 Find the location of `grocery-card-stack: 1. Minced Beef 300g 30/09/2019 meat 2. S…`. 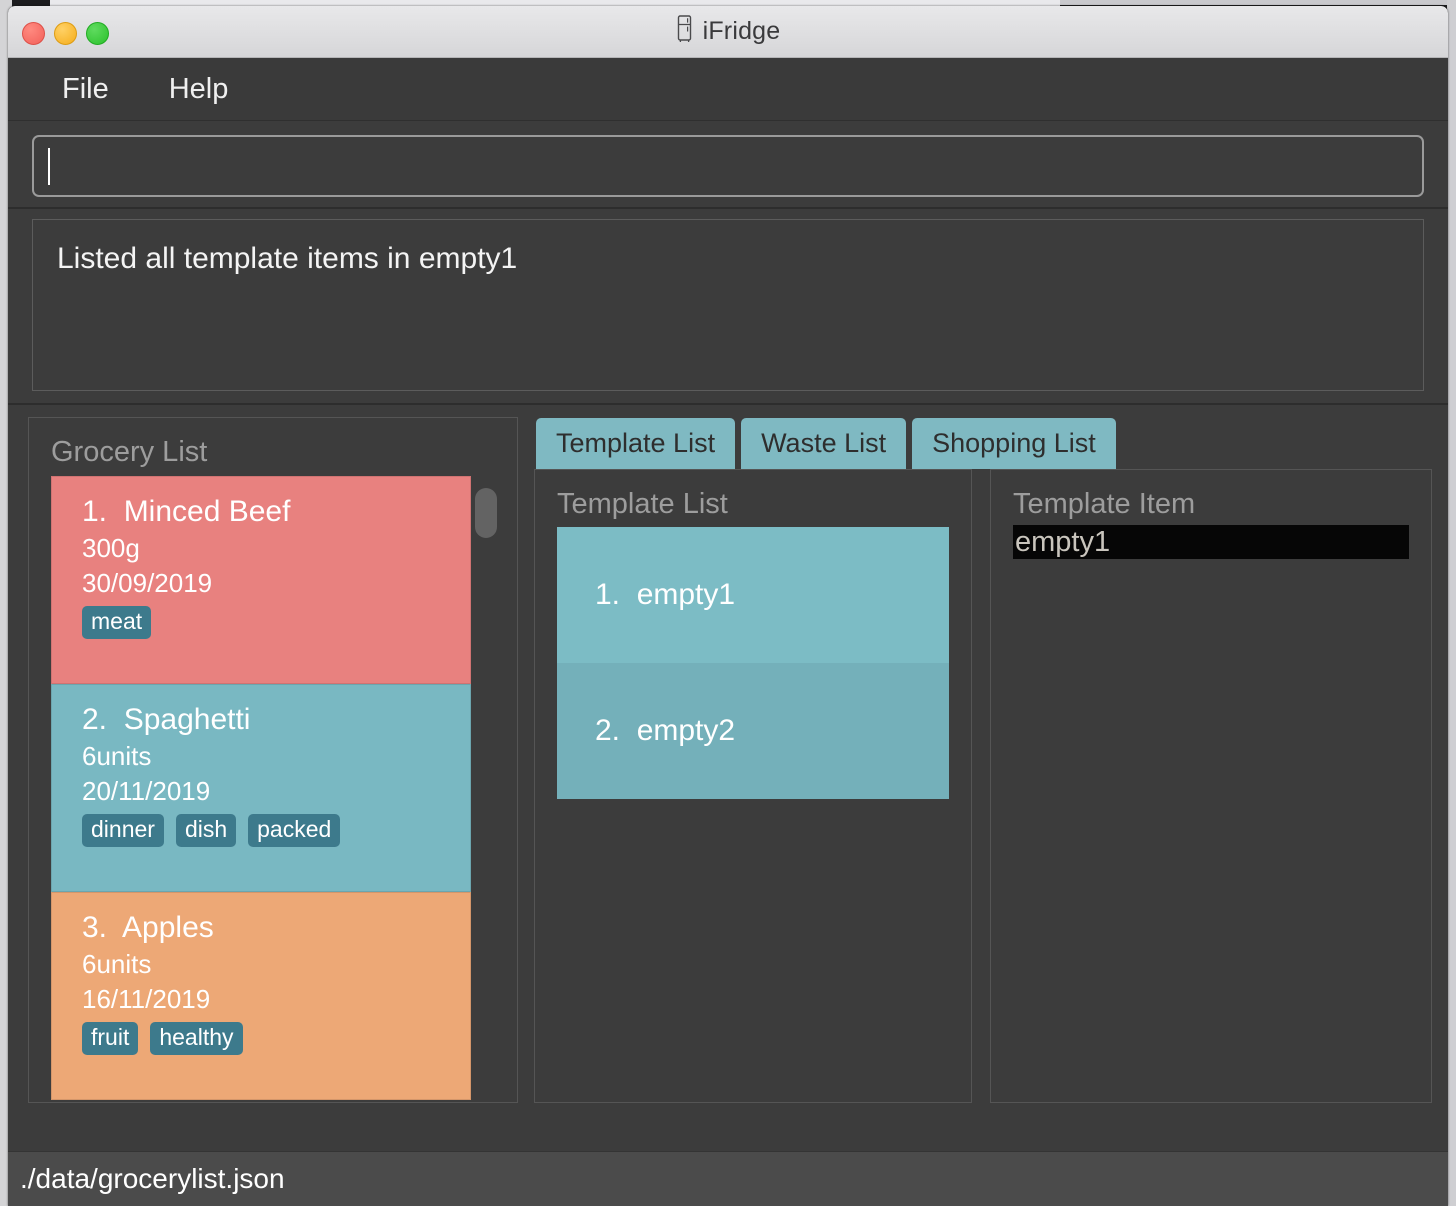

grocery-card-stack: 1. Minced Beef 300g 30/09/2019 meat 2. S… is located at coordinates (261, 788).